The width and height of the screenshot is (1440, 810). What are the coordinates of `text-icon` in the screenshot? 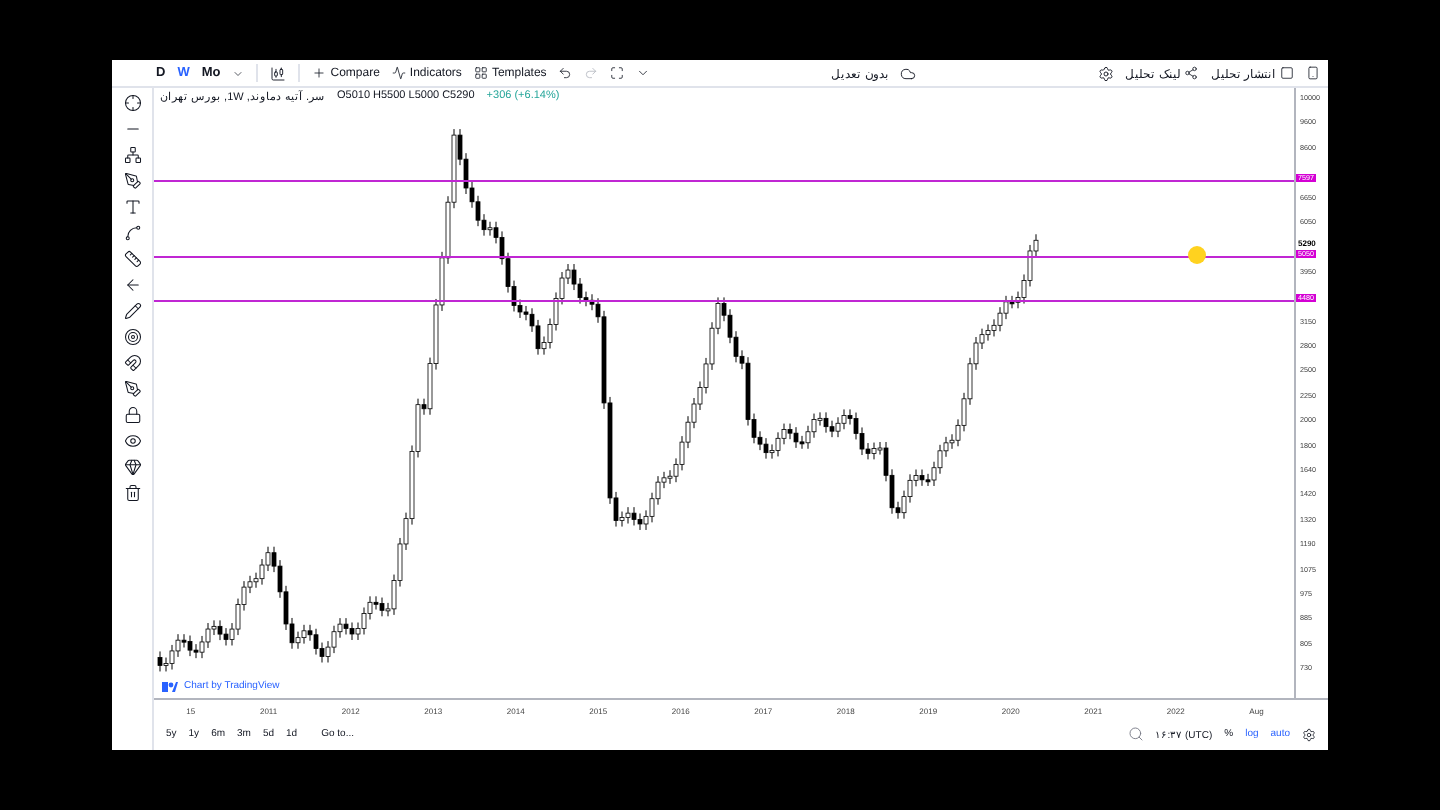 It's located at (132, 207).